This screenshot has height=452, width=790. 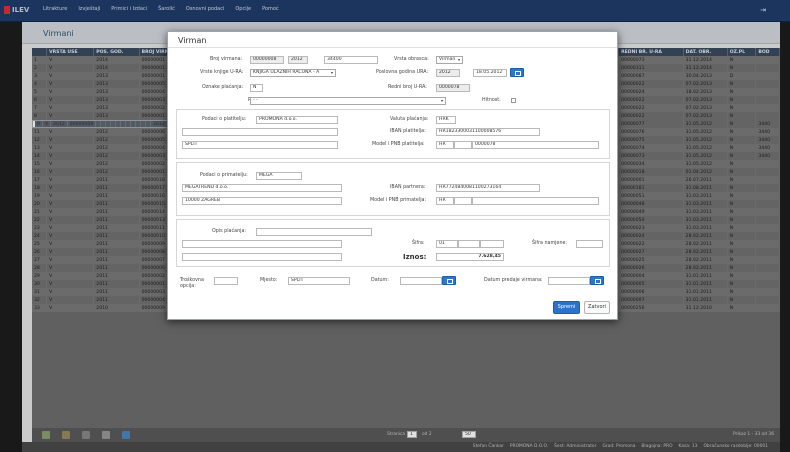 I want to click on vrsta-knjige-value: KNJIGA ULAZNIH RAČUNA - A, so click(x=286, y=72).